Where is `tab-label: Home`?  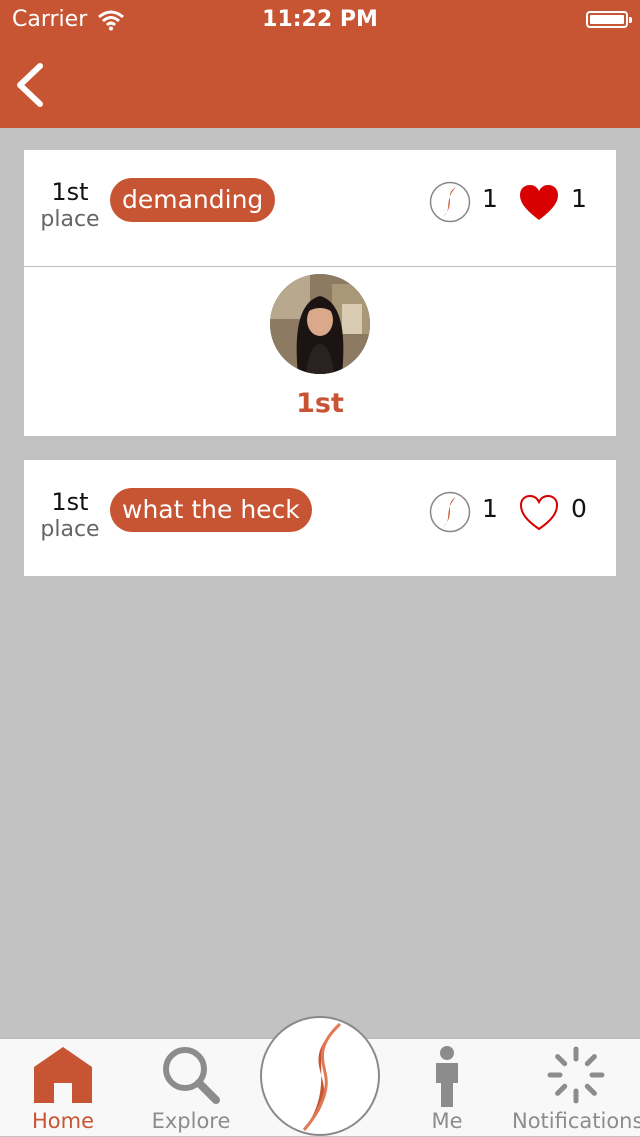
tab-label: Home is located at coordinates (62, 1121).